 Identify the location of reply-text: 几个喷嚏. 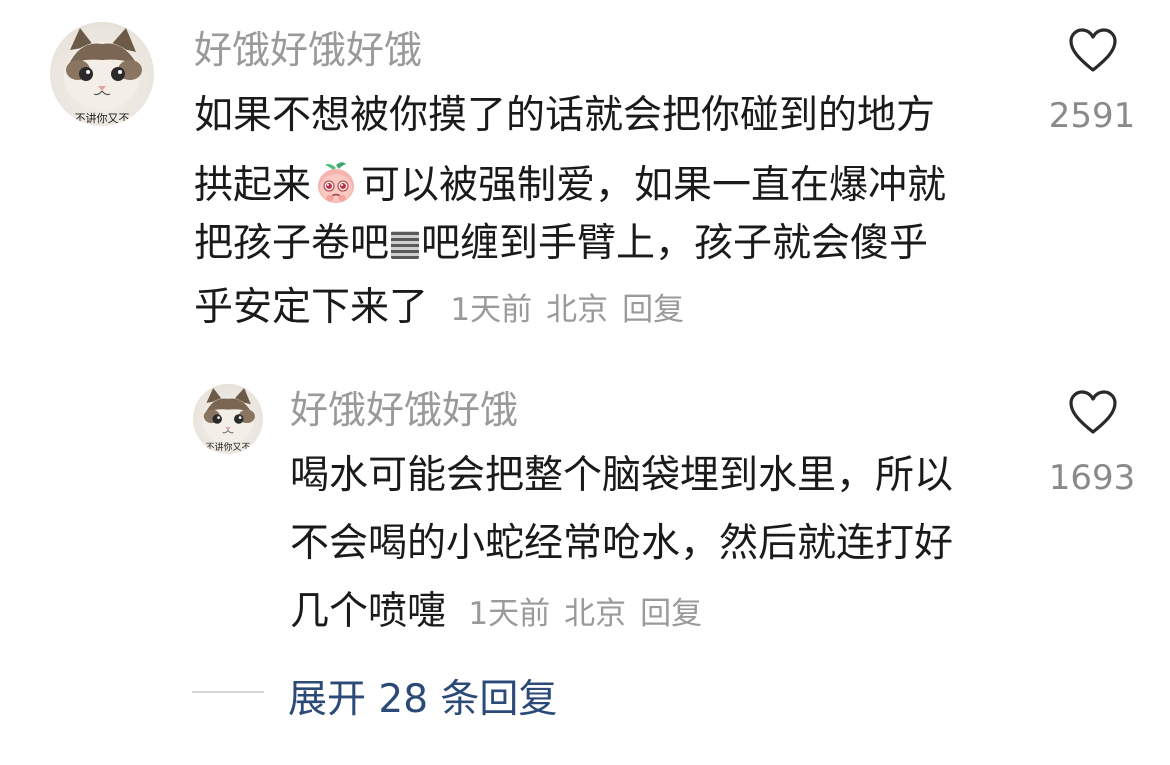
(368, 611).